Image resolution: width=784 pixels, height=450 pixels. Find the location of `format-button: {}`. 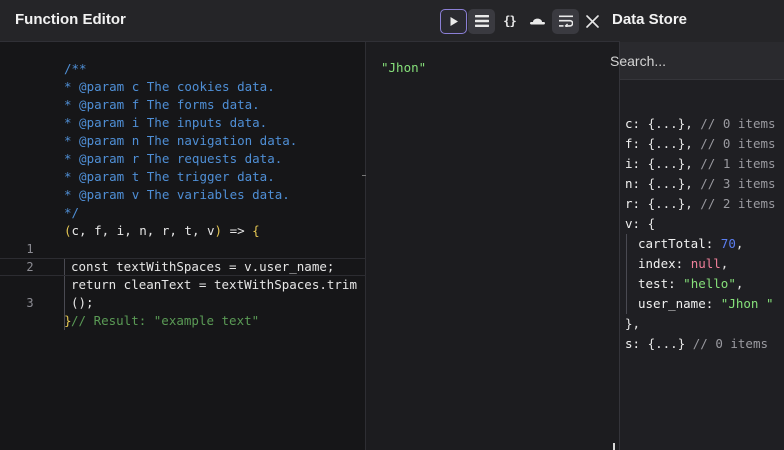

format-button: {} is located at coordinates (509, 21).